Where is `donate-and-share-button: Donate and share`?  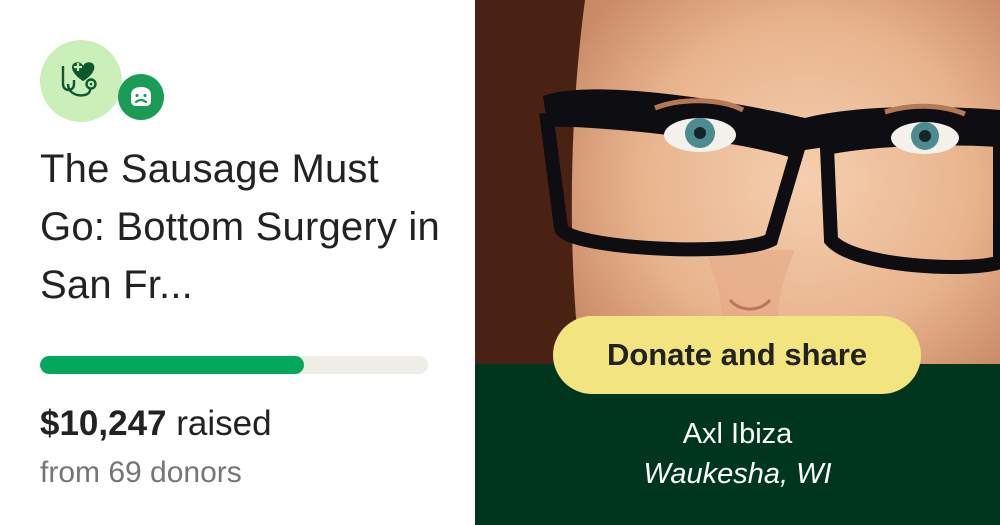
donate-and-share-button: Donate and share is located at coordinates (737, 355).